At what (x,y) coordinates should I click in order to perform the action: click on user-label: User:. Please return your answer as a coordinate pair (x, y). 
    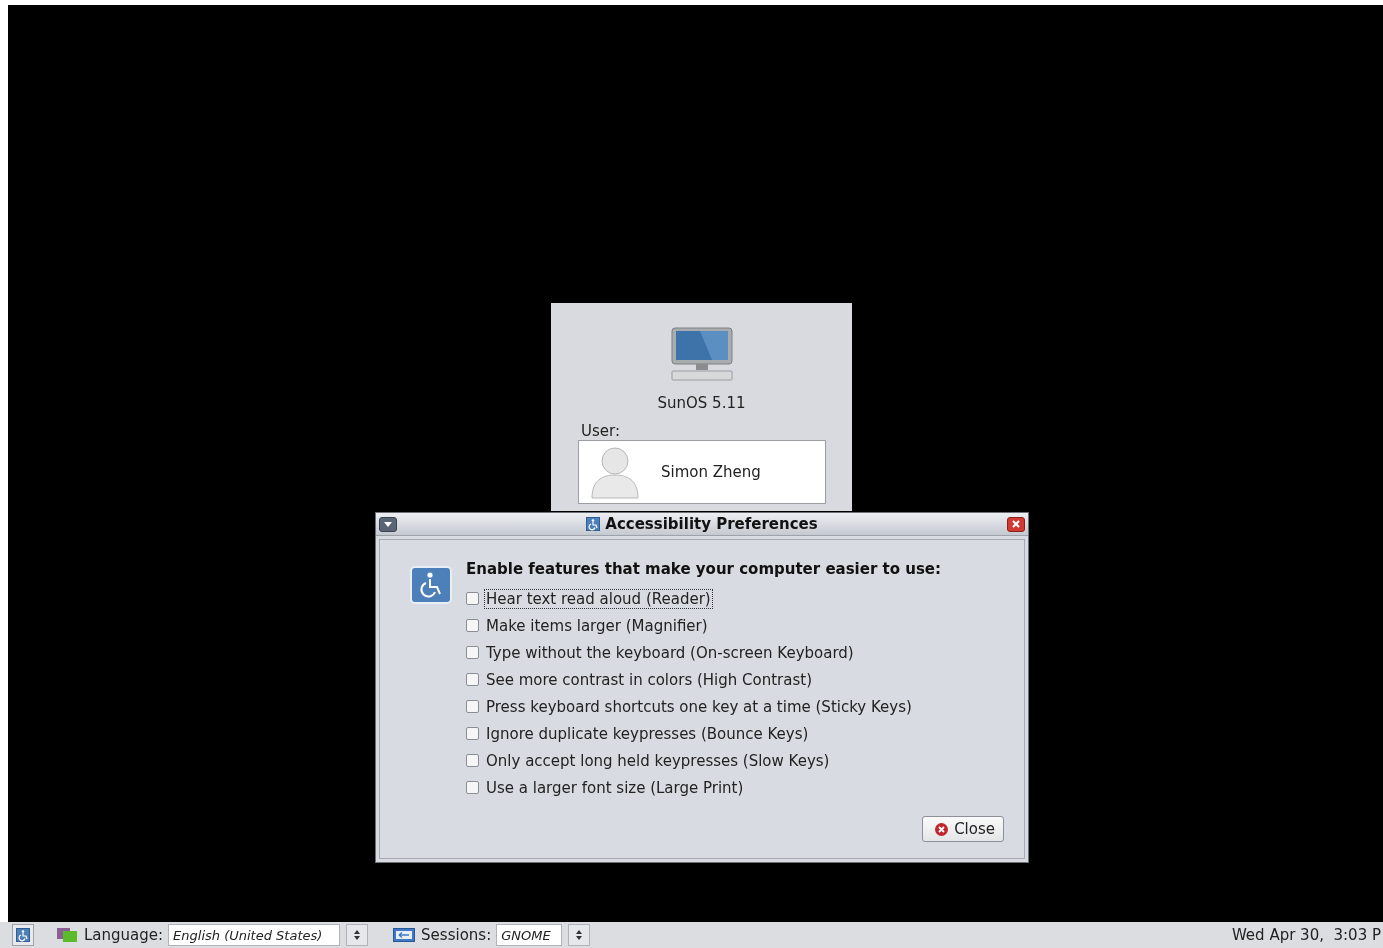
    Looking at the image, I should click on (600, 431).